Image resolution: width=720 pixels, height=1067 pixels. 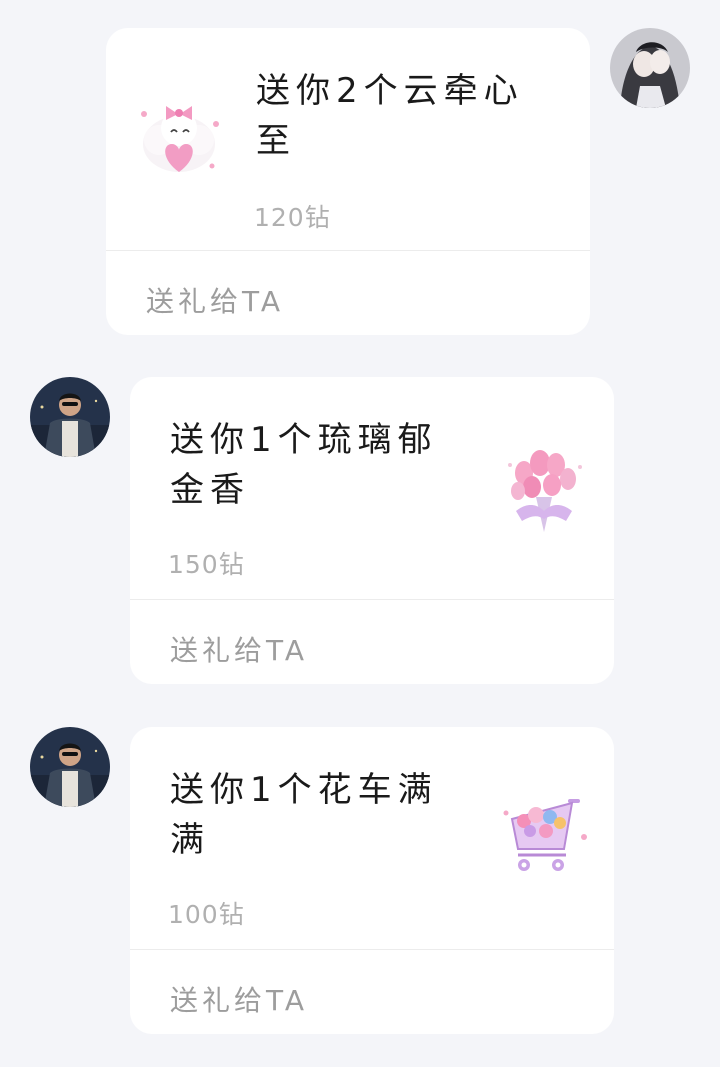 What do you see at coordinates (544, 841) in the screenshot?
I see `flower-cart-icon` at bounding box center [544, 841].